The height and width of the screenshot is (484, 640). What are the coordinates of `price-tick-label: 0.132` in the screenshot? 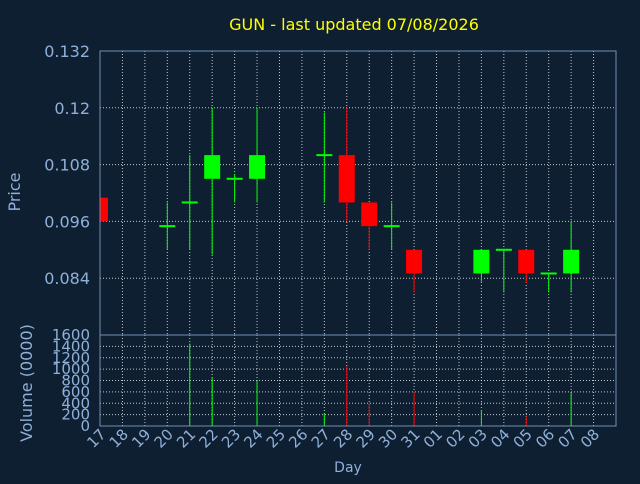 It's located at (67, 51).